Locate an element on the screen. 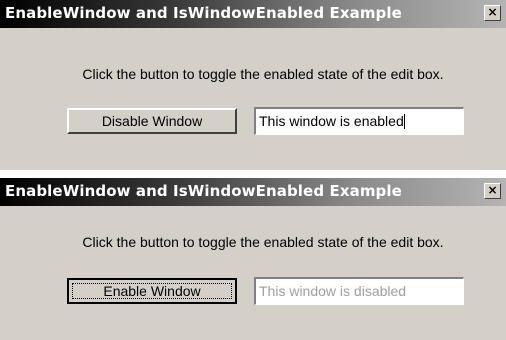 The image size is (506, 340). edit-box: This window is enabled is located at coordinates (359, 121).